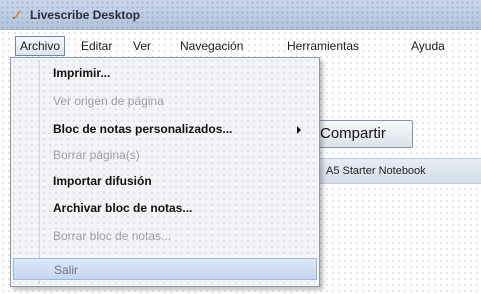  Describe the element at coordinates (165, 181) in the screenshot. I see `menu-item-import-pencast: Importar difusión` at that location.